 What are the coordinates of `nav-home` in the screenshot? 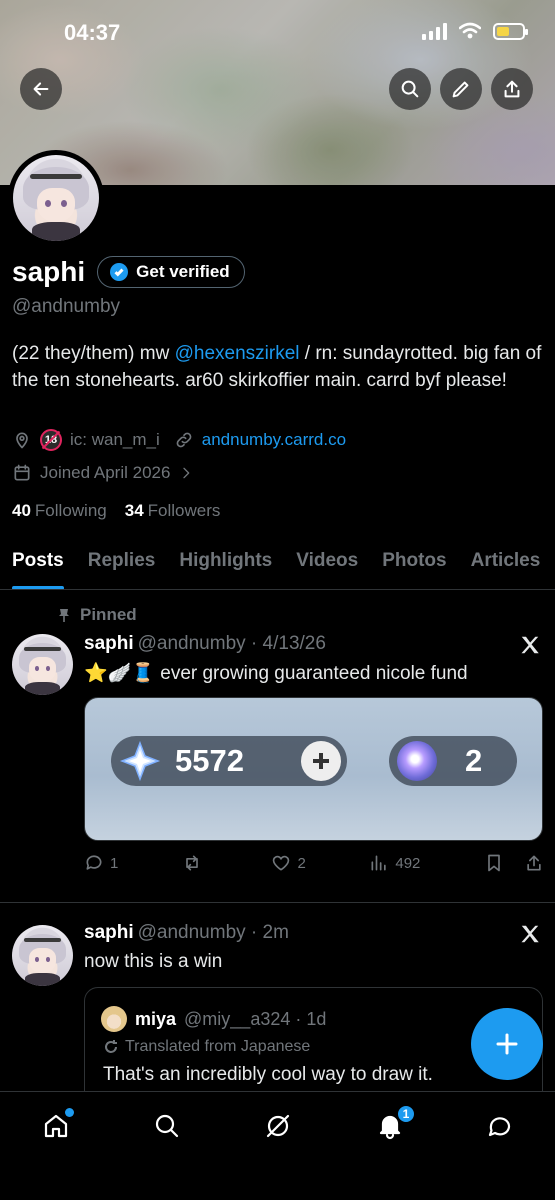 It's located at (56, 1126).